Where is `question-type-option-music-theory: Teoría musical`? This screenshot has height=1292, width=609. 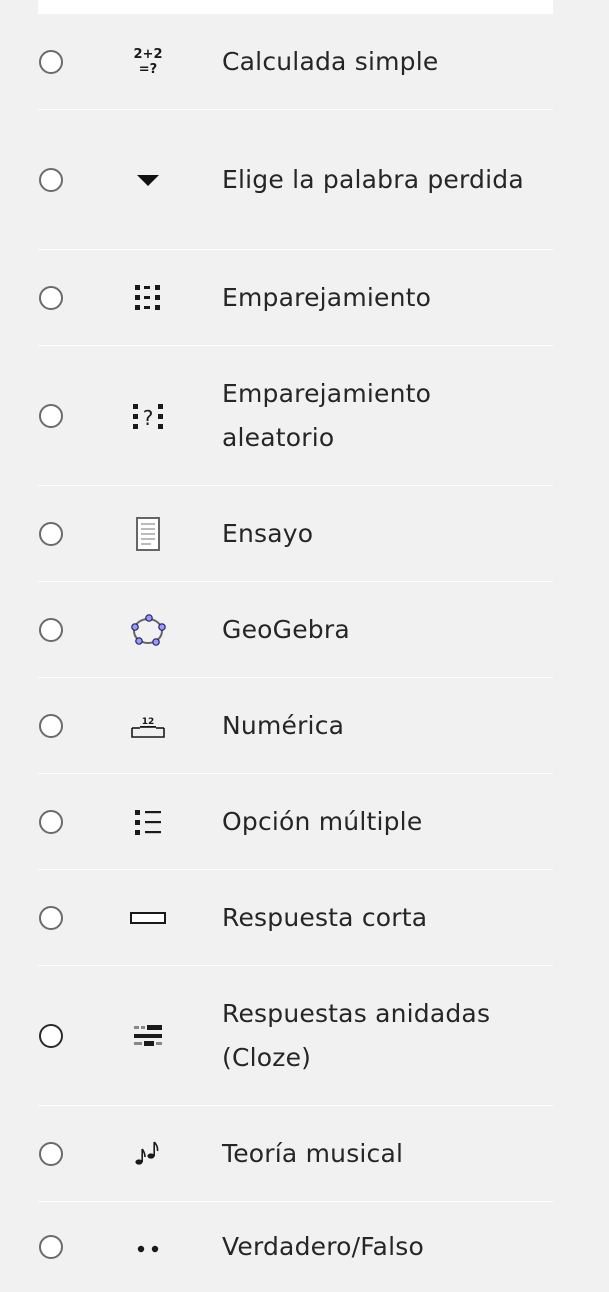
question-type-option-music-theory: Teoría musical is located at coordinates (295, 1154).